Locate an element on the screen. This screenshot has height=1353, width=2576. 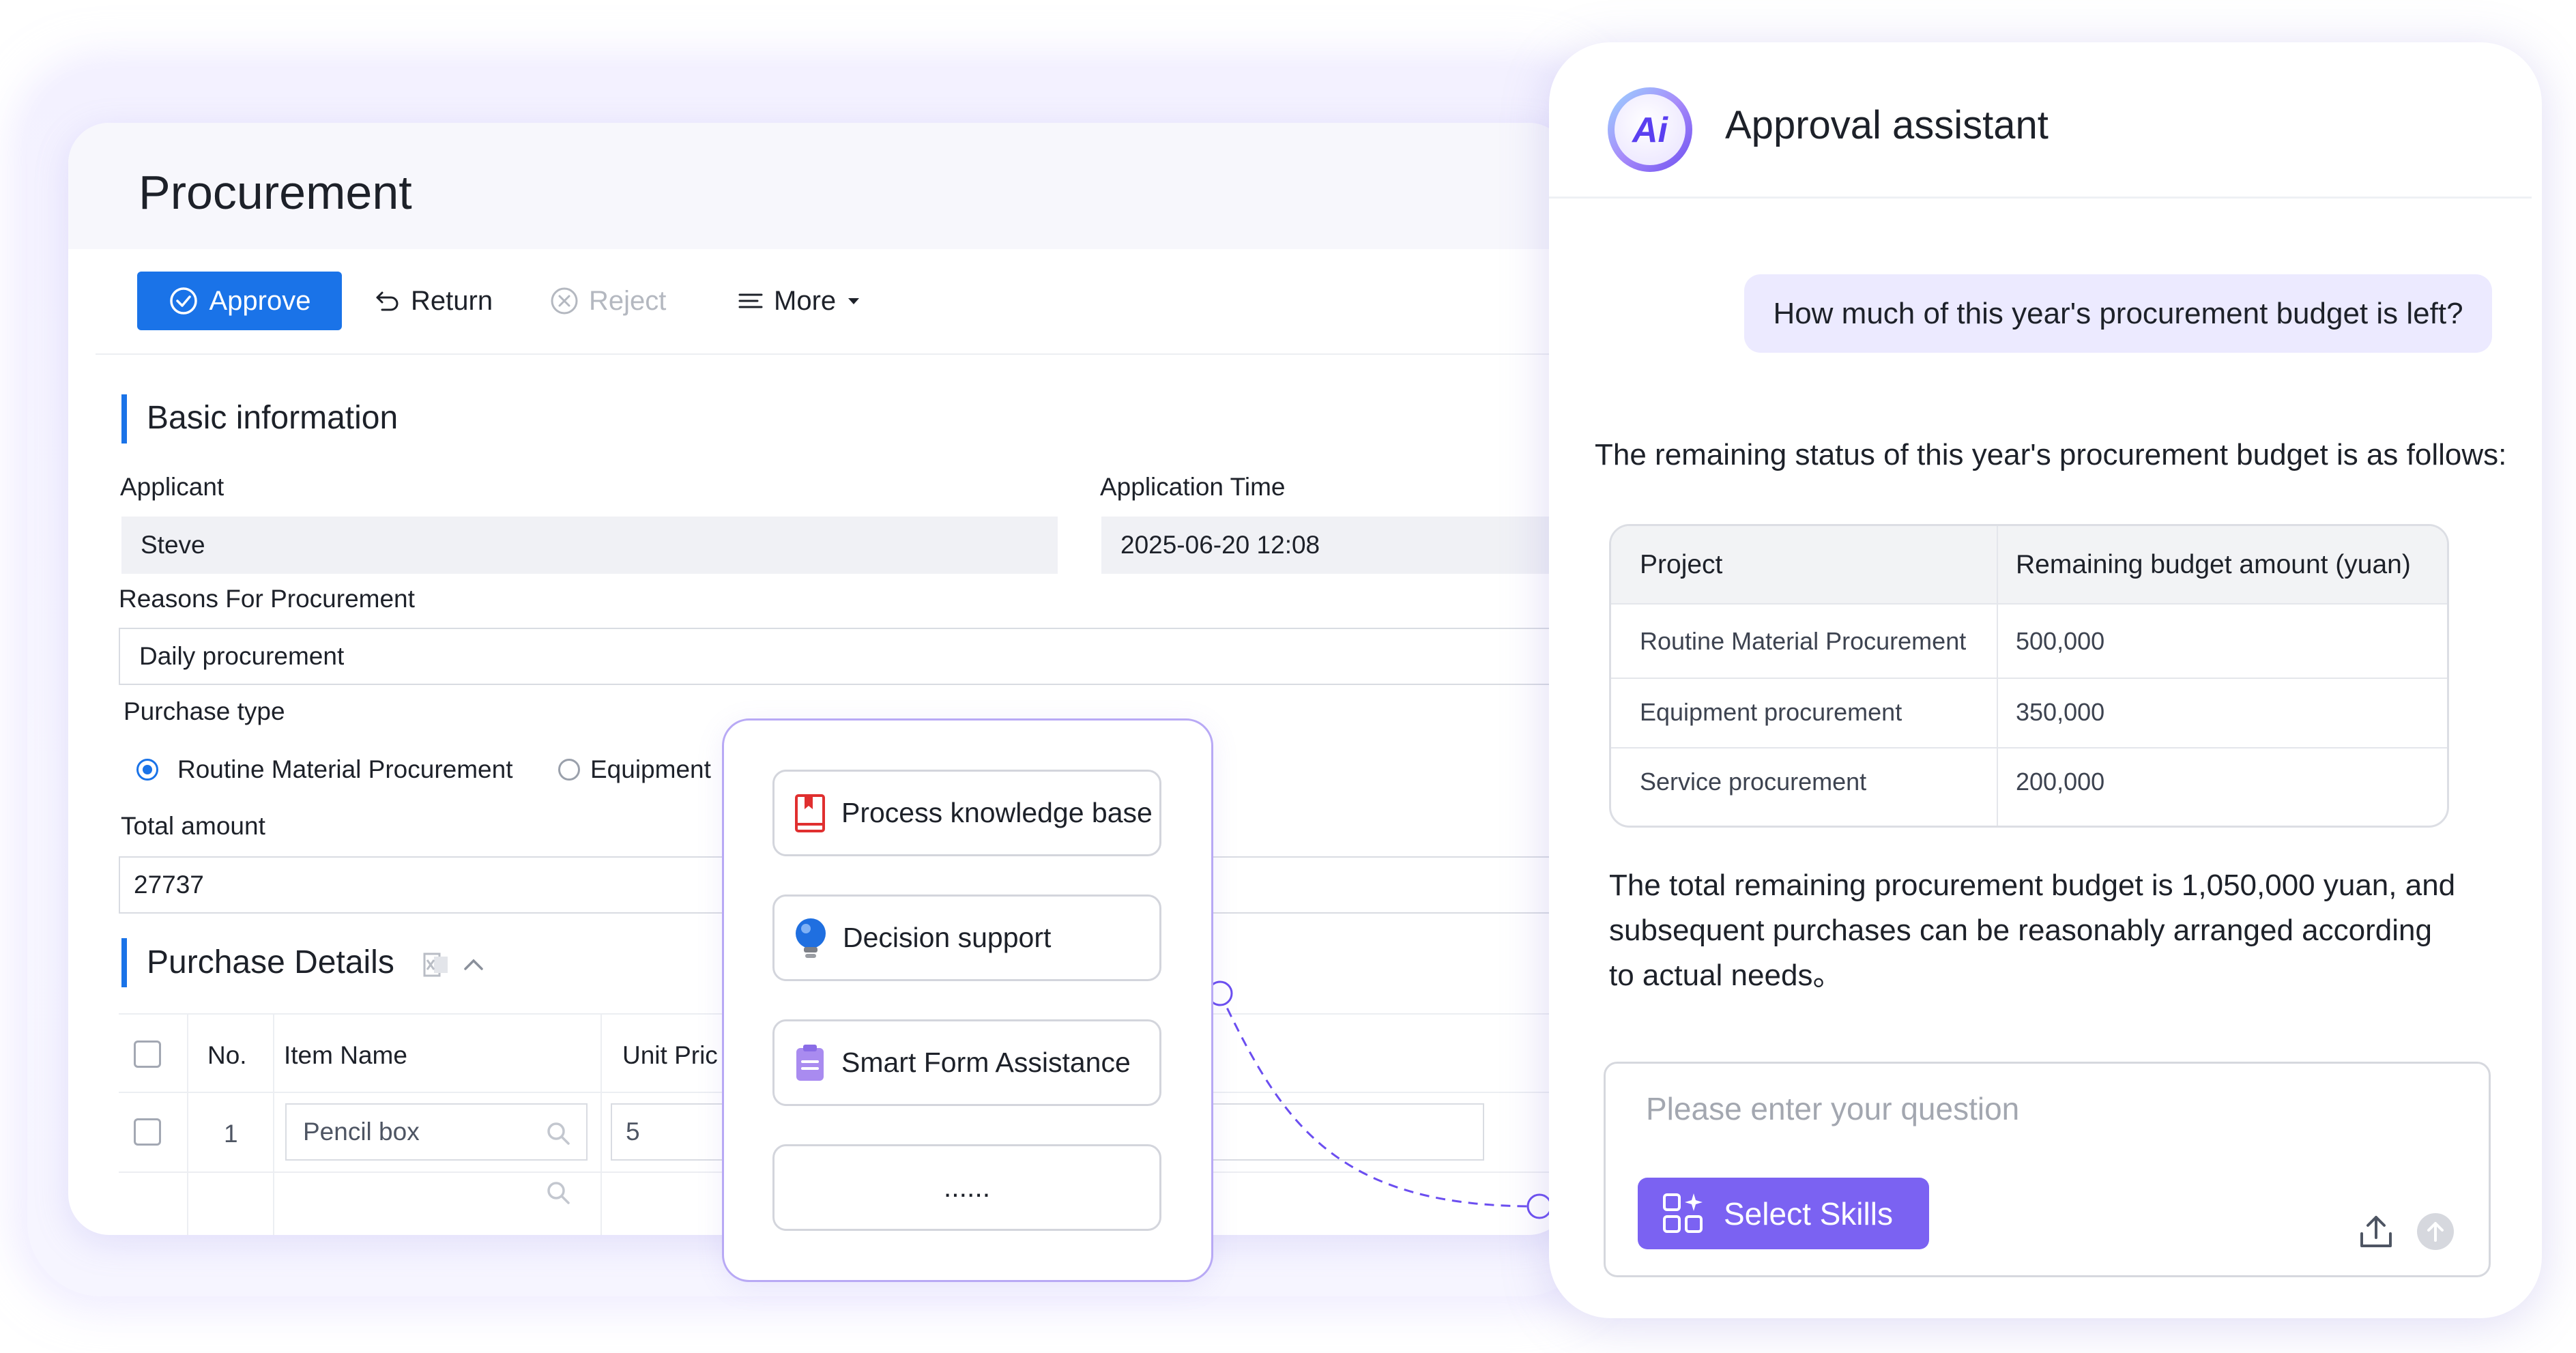
skill-decision-support: Decision support is located at coordinates (966, 937).